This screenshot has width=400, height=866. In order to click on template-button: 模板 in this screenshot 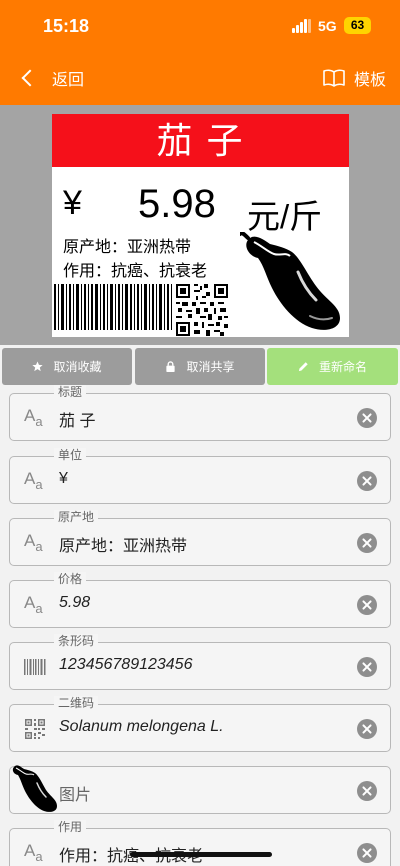, I will do `click(354, 78)`.